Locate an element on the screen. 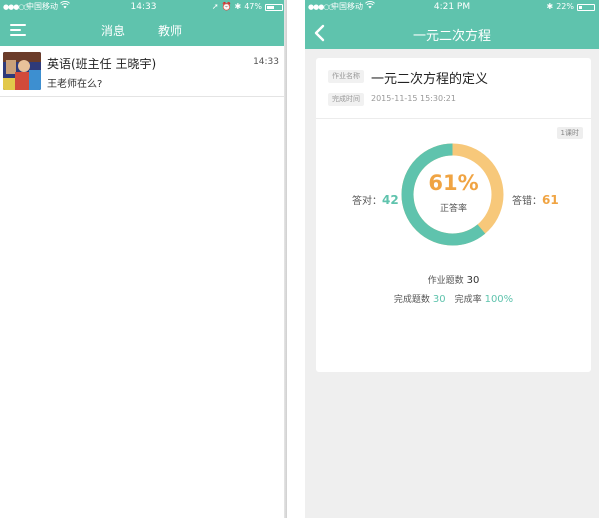 The width and height of the screenshot is (600, 518). page-title: 一元二次方程 is located at coordinates (451, 36).